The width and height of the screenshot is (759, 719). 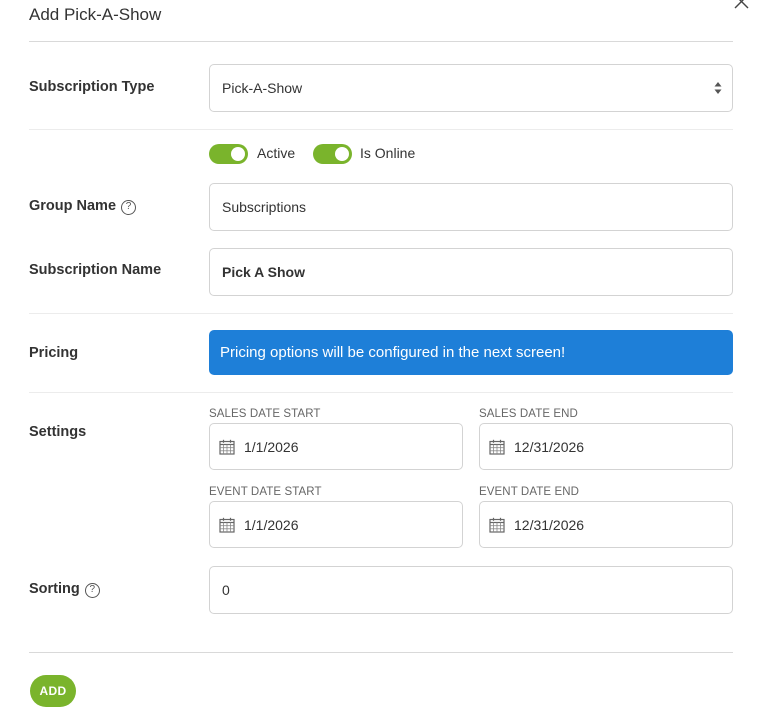 What do you see at coordinates (388, 153) in the screenshot?
I see `online-toggle-label: Is Online` at bounding box center [388, 153].